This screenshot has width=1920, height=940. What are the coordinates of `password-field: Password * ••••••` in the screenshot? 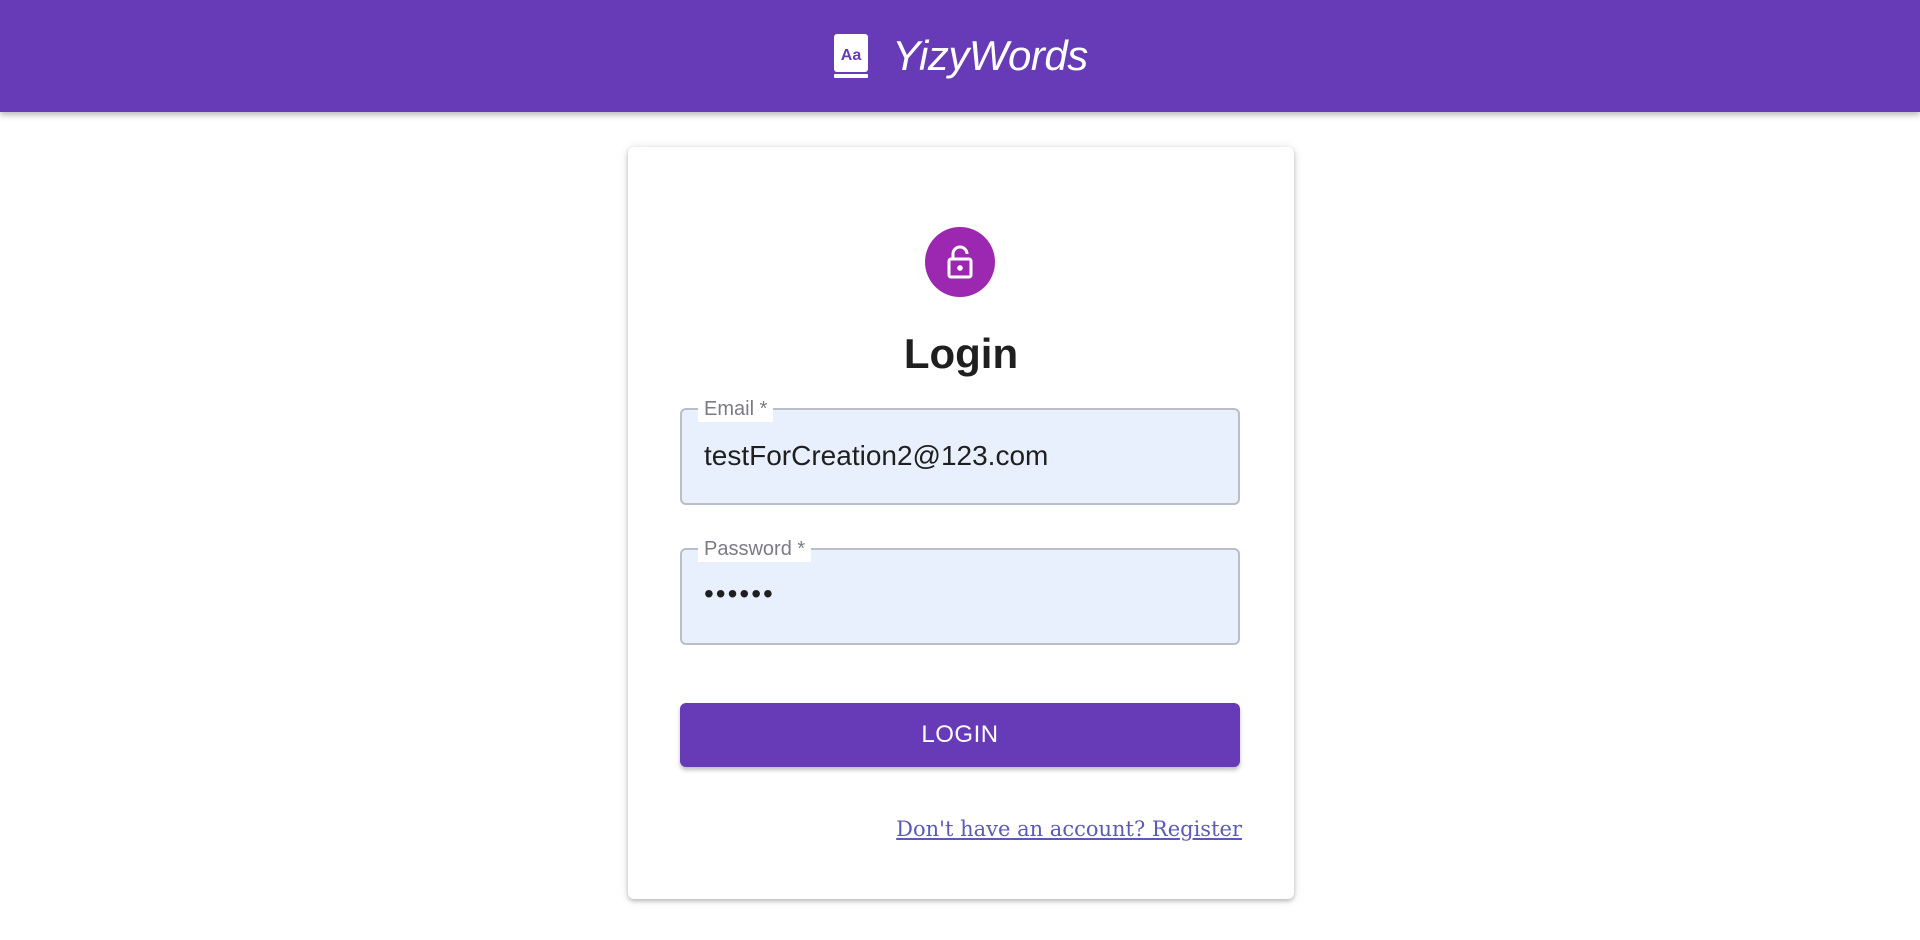 It's located at (960, 590).